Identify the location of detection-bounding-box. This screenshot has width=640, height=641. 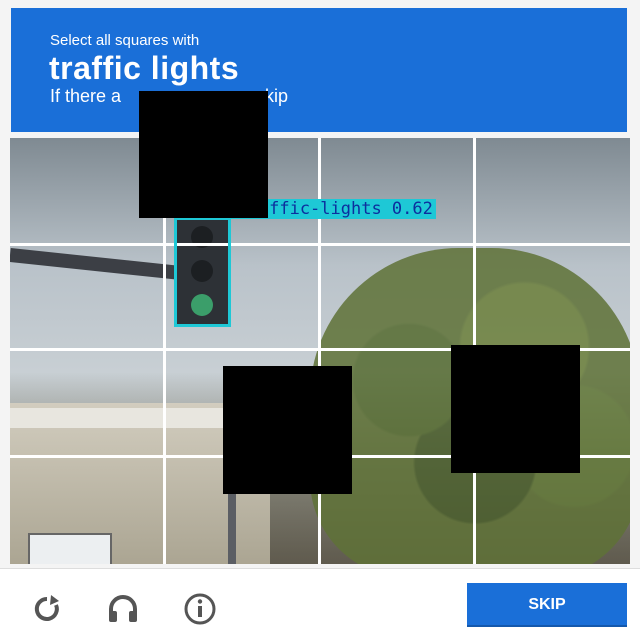
(202, 272).